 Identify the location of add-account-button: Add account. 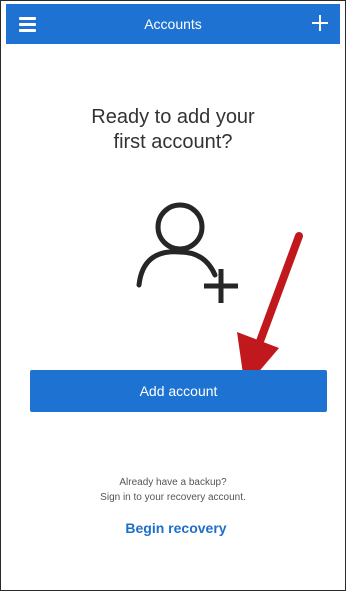
(178, 391).